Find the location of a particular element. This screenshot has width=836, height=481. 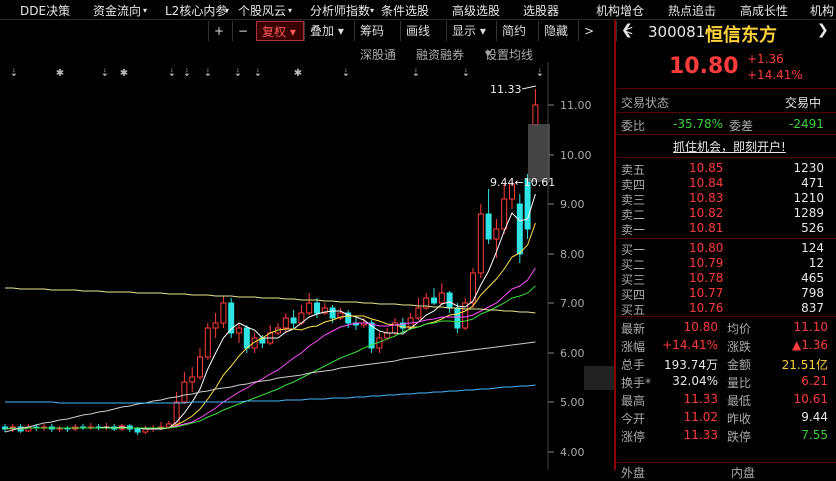

stat-value: 21.51亿 is located at coordinates (804, 365).